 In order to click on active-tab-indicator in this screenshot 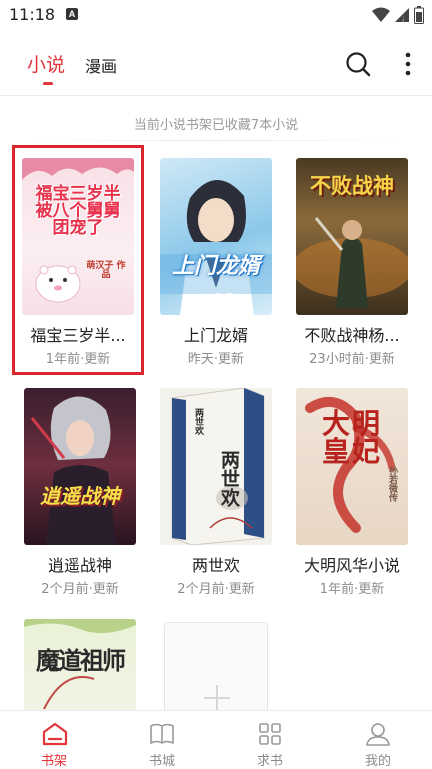, I will do `click(48, 83)`.